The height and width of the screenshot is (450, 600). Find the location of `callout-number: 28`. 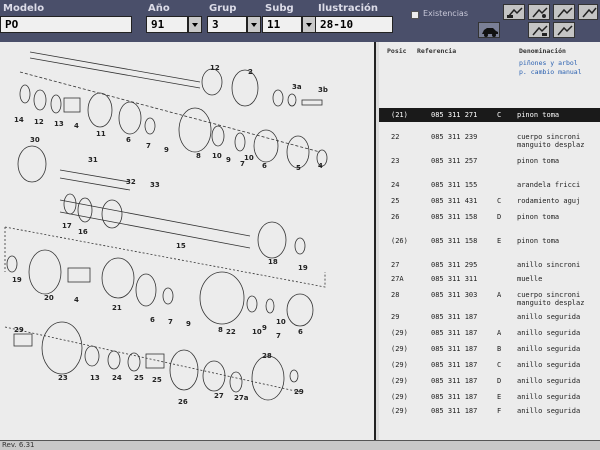

callout-number: 28 is located at coordinates (267, 356).